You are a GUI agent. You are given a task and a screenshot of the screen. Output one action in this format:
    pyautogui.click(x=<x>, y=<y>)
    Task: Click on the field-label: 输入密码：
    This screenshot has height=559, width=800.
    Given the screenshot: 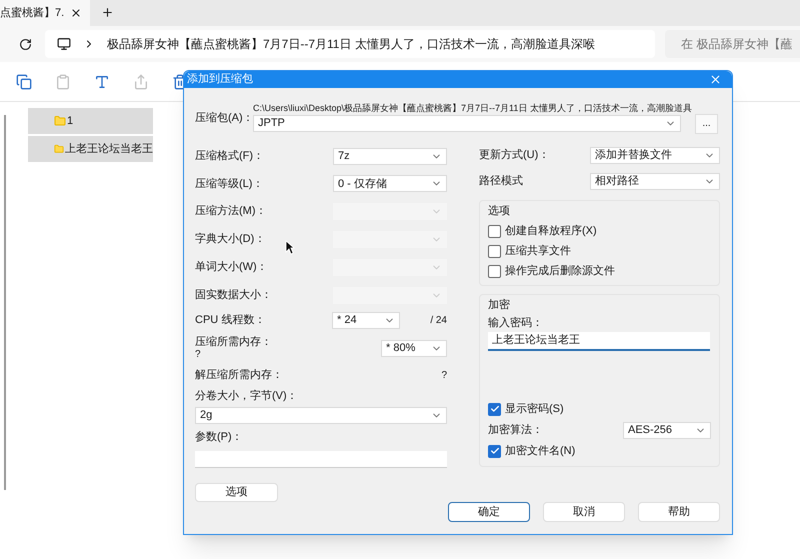 What is the action you would take?
    pyautogui.click(x=516, y=324)
    